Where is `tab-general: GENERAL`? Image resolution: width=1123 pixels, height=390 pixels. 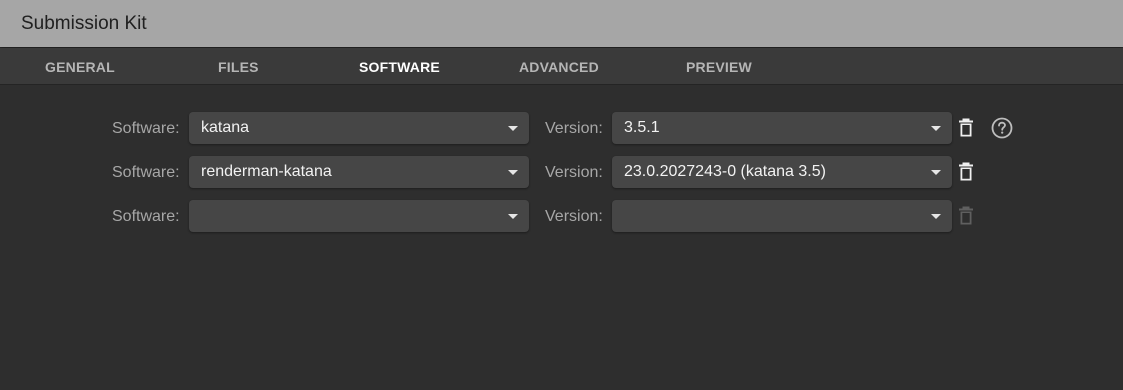 tab-general: GENERAL is located at coordinates (80, 67).